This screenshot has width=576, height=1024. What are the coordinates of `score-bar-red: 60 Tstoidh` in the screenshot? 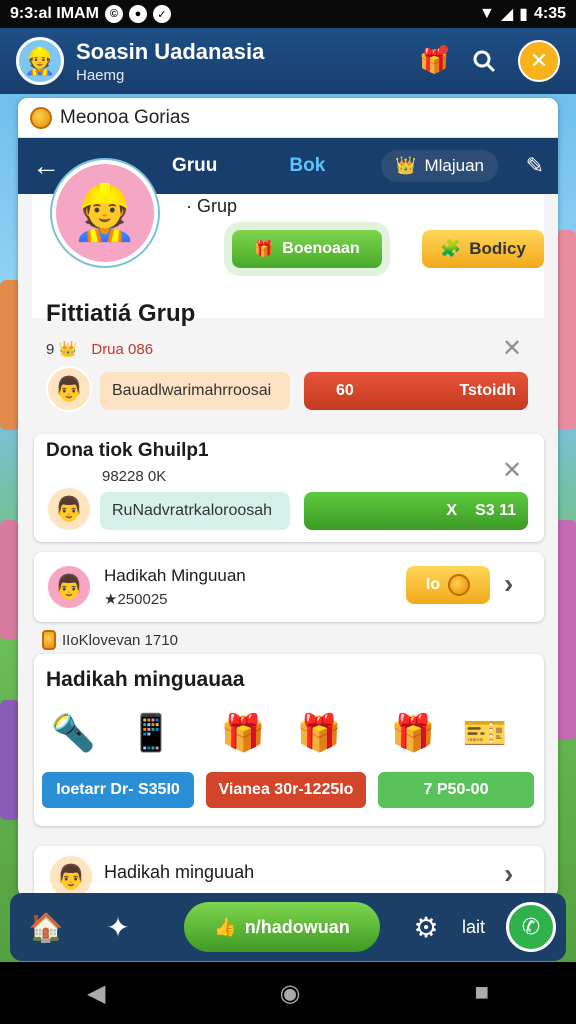 It's located at (416, 391).